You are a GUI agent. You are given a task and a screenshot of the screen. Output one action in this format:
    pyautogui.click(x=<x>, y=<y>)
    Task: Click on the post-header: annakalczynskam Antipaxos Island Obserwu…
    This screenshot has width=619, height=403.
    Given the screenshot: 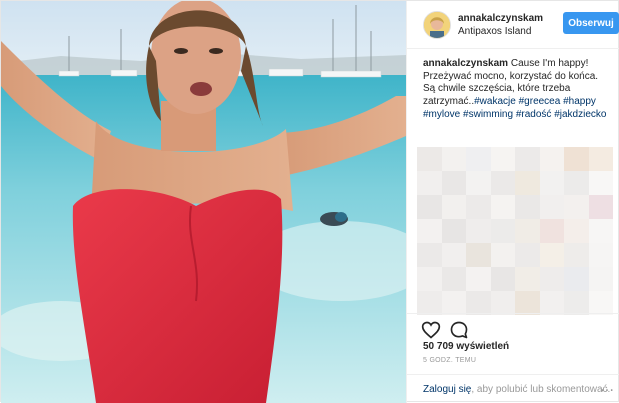 What is the action you would take?
    pyautogui.click(x=513, y=25)
    